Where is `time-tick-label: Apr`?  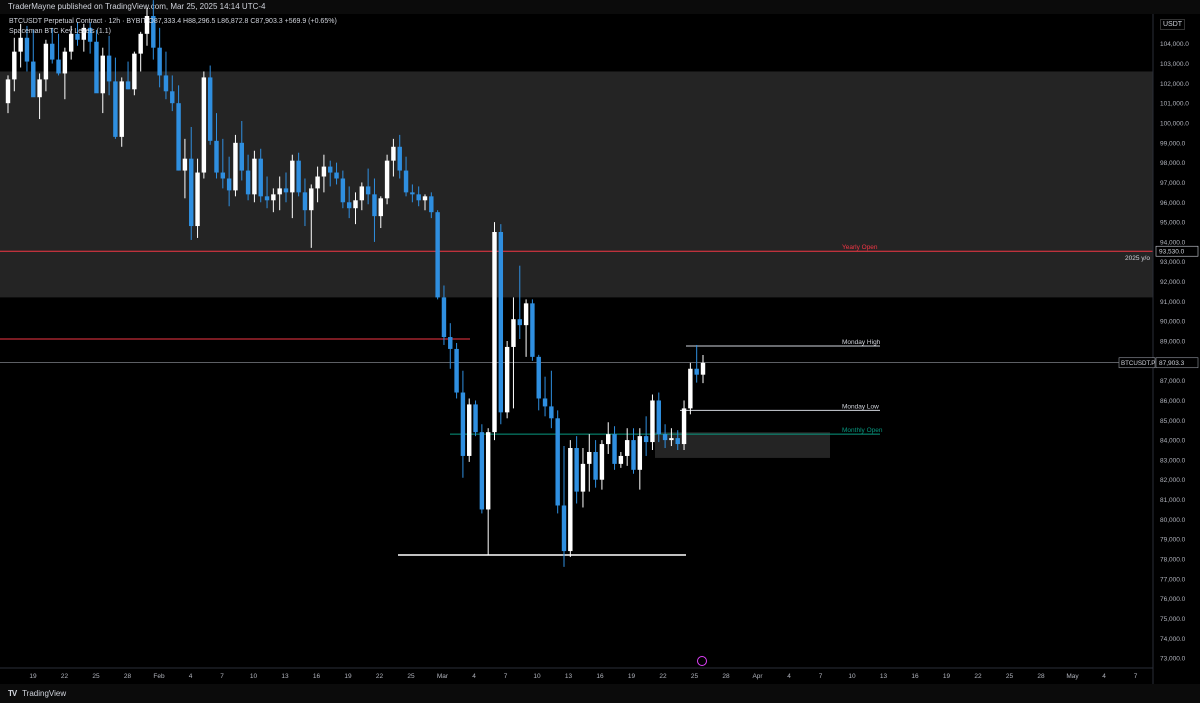
time-tick-label: Apr is located at coordinates (757, 676).